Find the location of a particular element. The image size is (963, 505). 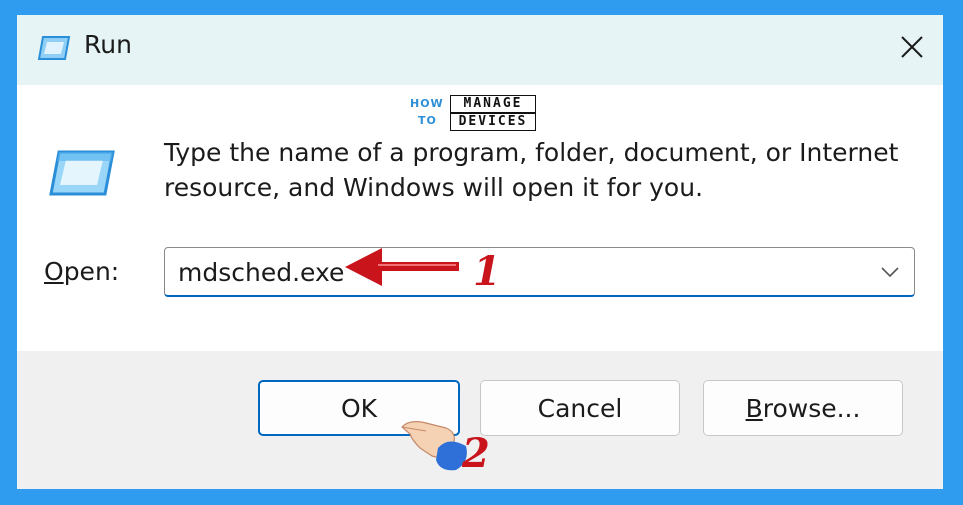

watermark-logo: HOW TO MANAGE DEVICES is located at coordinates (476, 113).